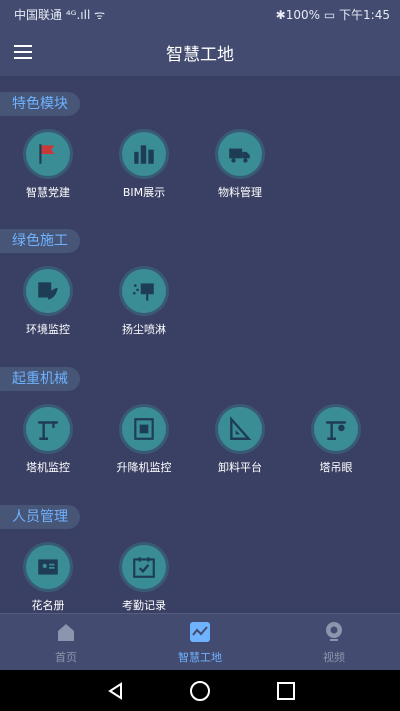  What do you see at coordinates (144, 579) in the screenshot?
I see `tile-attendance: 考勤记录` at bounding box center [144, 579].